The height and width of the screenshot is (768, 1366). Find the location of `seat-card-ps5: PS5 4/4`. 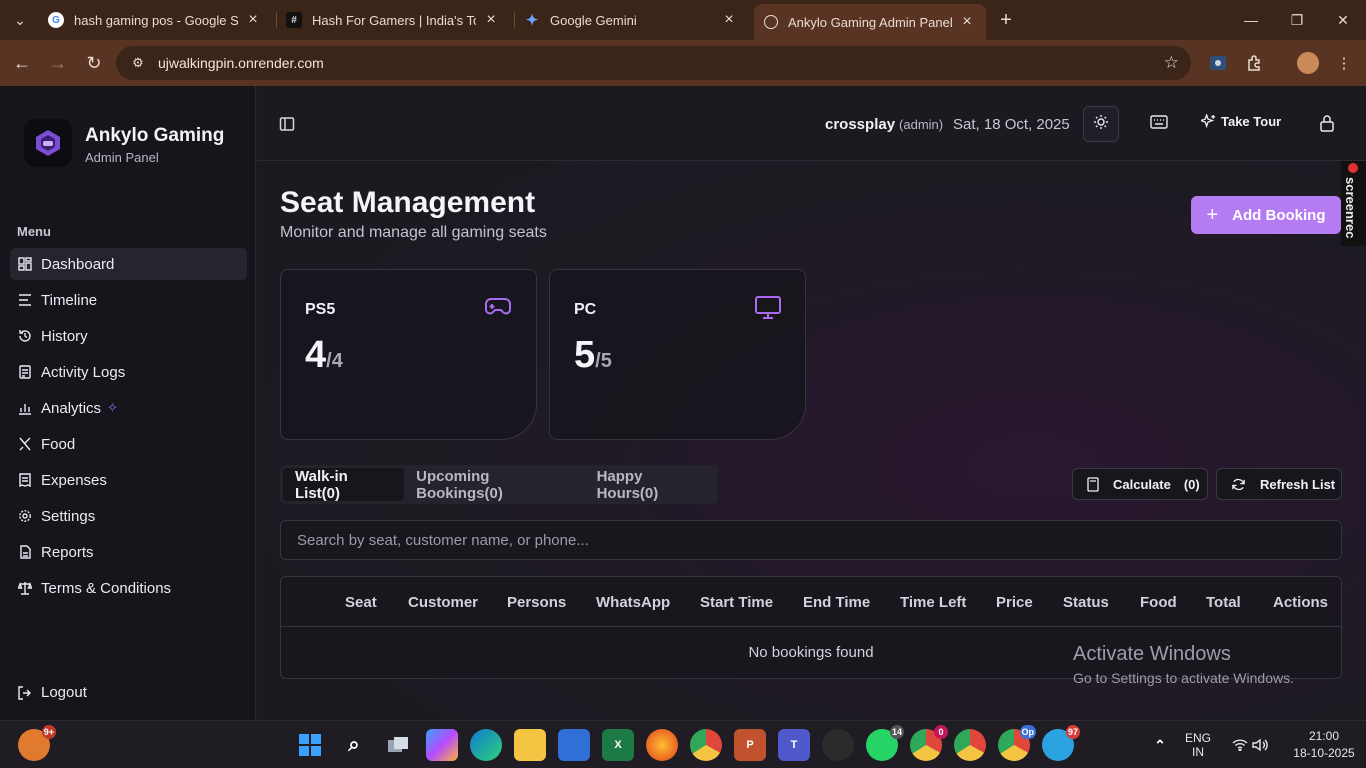

seat-card-ps5: PS5 4/4 is located at coordinates (408, 354).